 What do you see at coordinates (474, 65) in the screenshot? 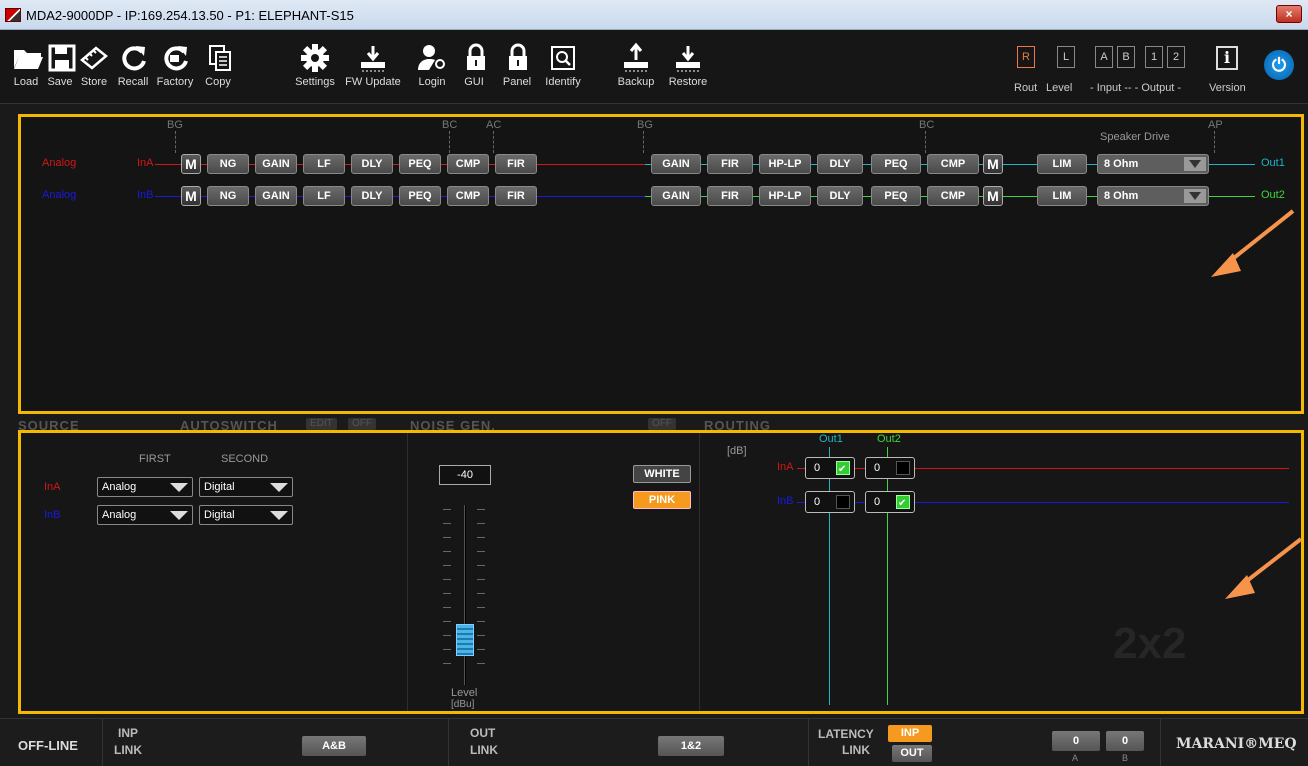
I see `gui-lock-button: GUI` at bounding box center [474, 65].